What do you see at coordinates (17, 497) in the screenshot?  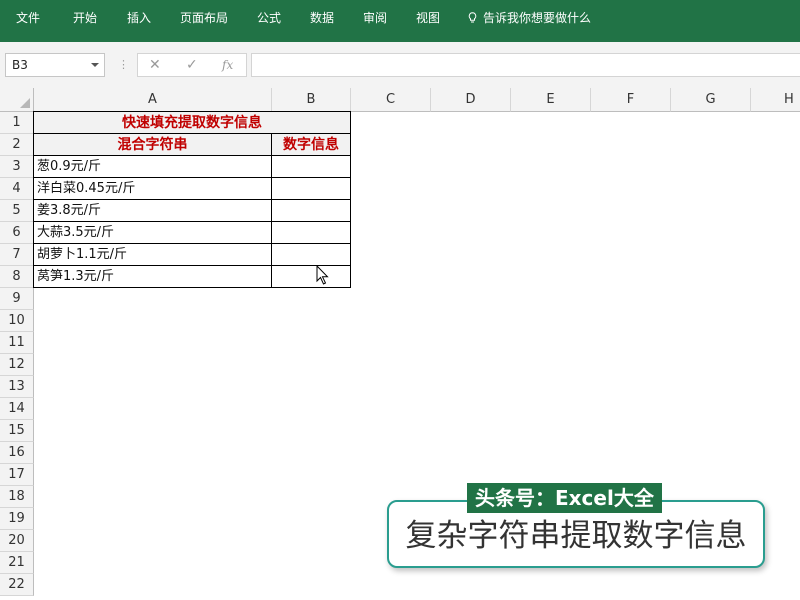 I see `row-header-18: 18` at bounding box center [17, 497].